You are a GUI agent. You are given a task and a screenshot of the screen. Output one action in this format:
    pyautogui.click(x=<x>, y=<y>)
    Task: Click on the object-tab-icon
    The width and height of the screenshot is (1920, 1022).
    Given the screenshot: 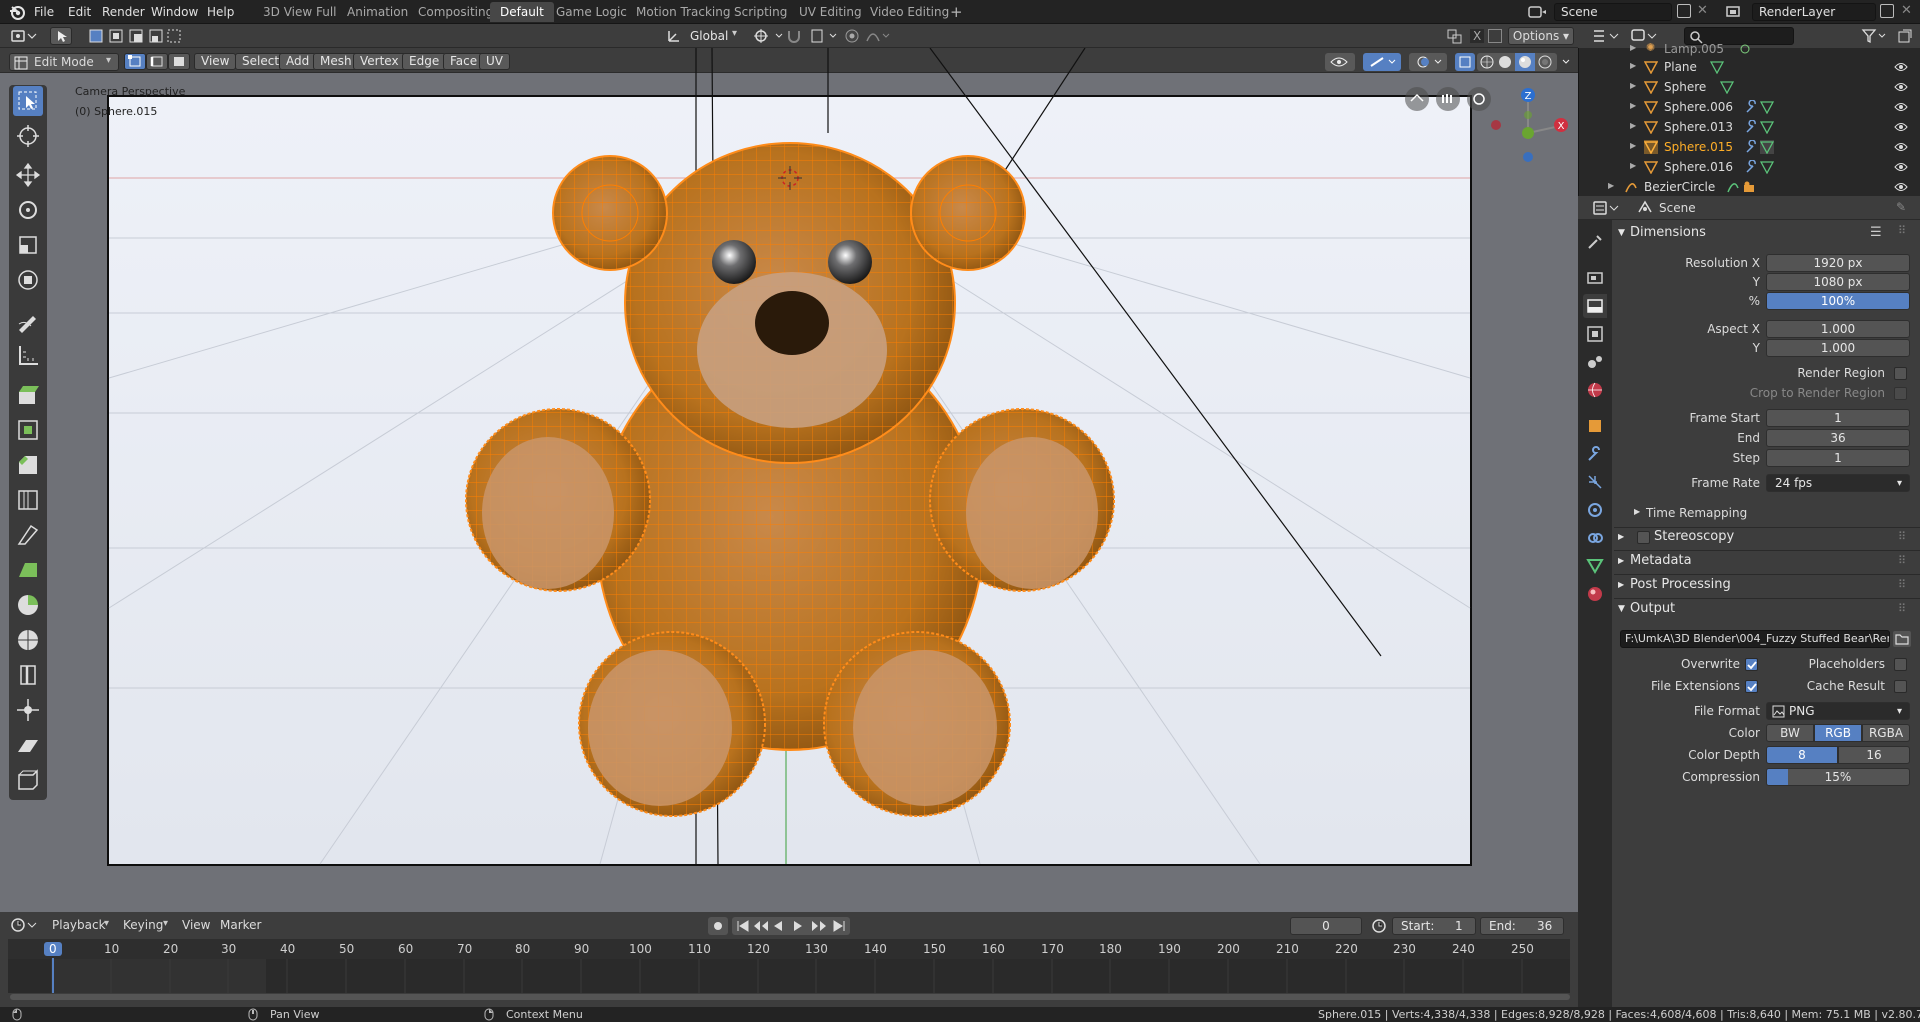 What is the action you would take?
    pyautogui.click(x=1595, y=426)
    